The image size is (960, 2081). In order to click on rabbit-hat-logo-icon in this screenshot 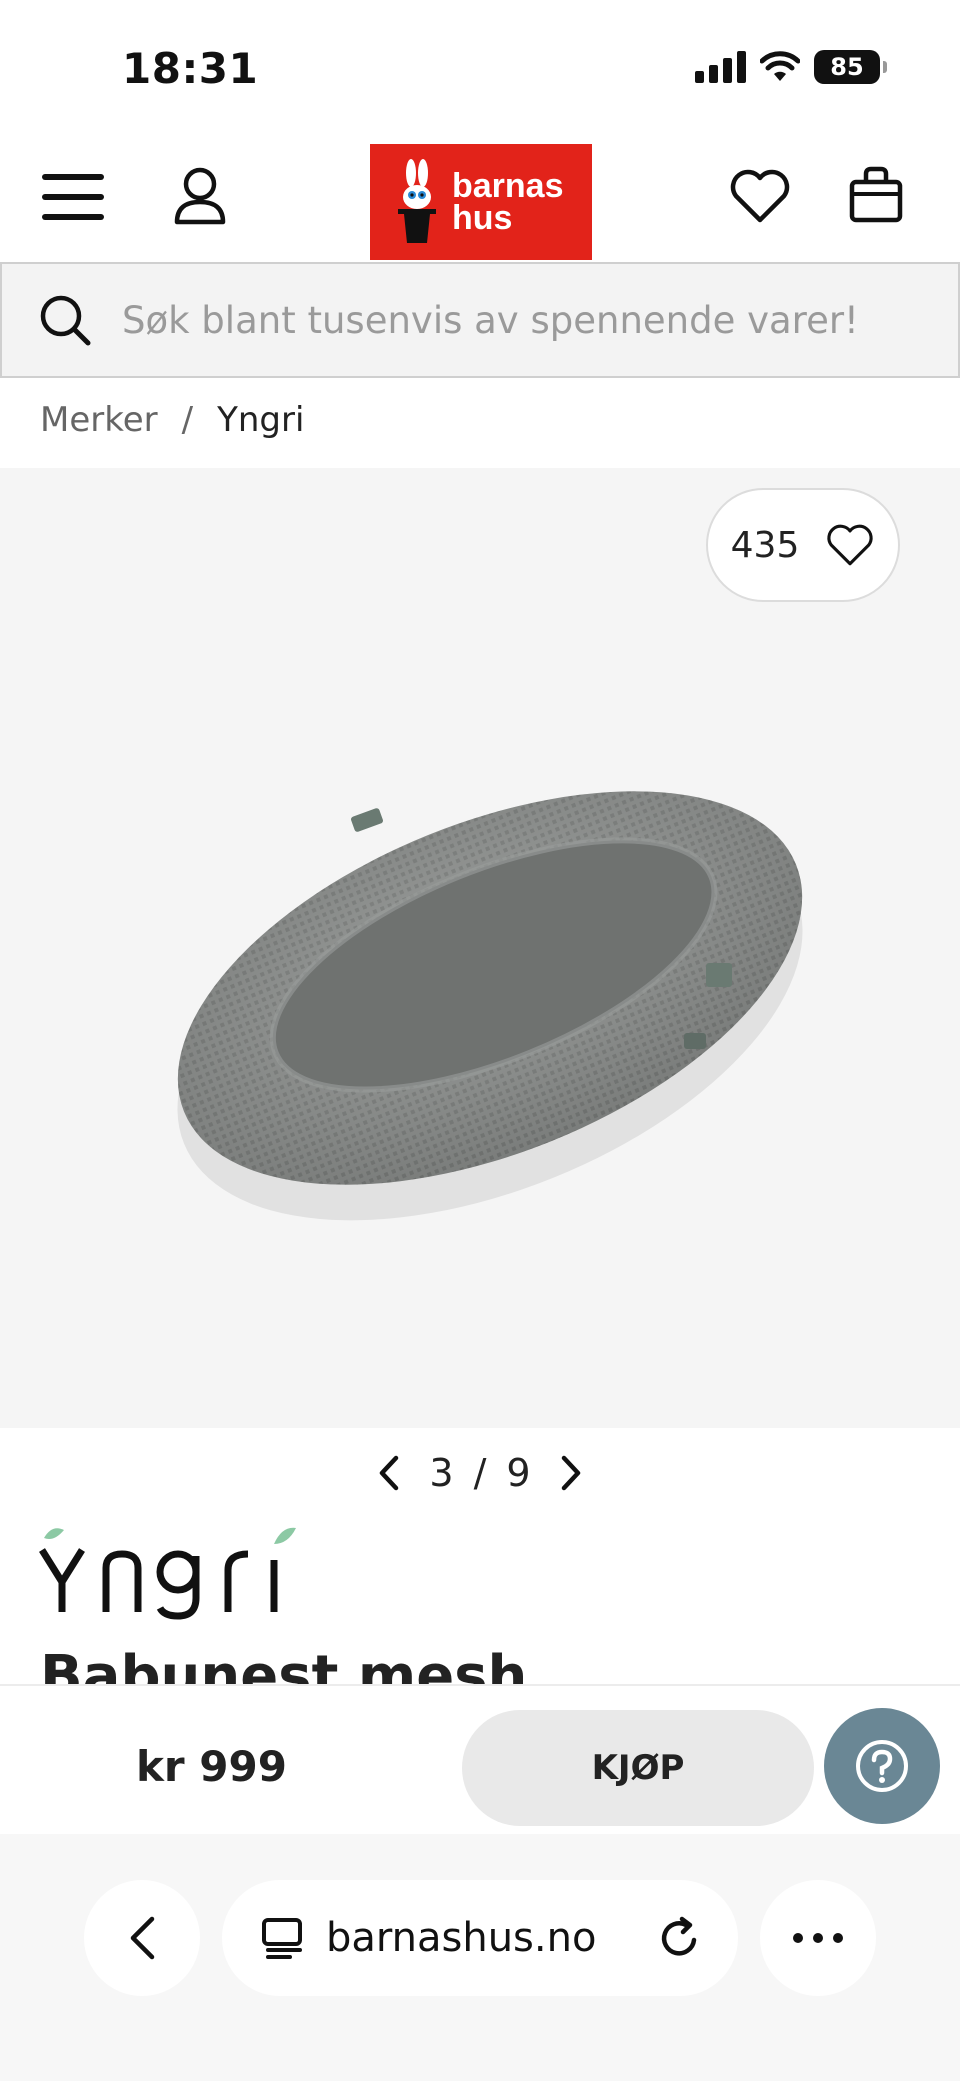, I will do `click(417, 201)`.